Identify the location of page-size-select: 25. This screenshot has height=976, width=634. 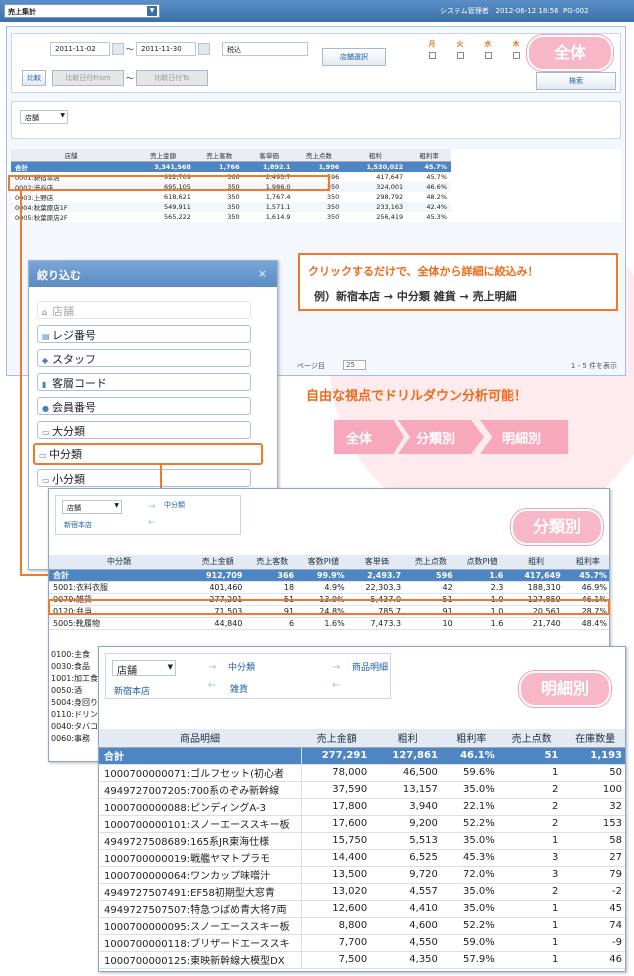
(354, 365).